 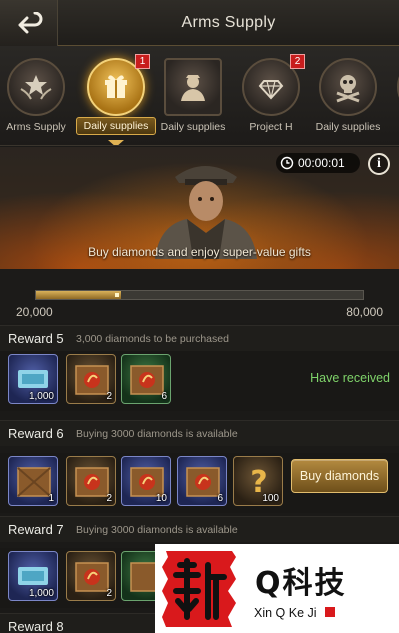 What do you see at coordinates (285, 613) in the screenshot?
I see `watermark-english-text: Xin Q Ke Ji` at bounding box center [285, 613].